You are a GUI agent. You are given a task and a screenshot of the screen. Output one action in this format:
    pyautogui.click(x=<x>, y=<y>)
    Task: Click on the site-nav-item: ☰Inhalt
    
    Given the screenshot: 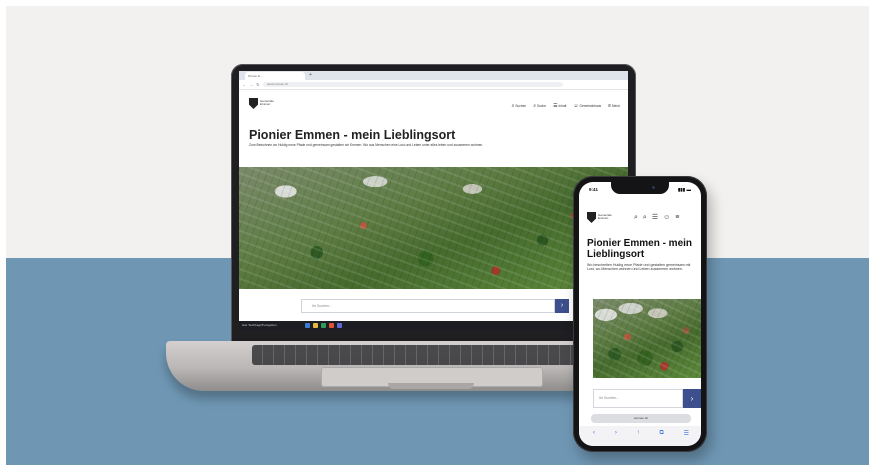 What is the action you would take?
    pyautogui.click(x=559, y=106)
    